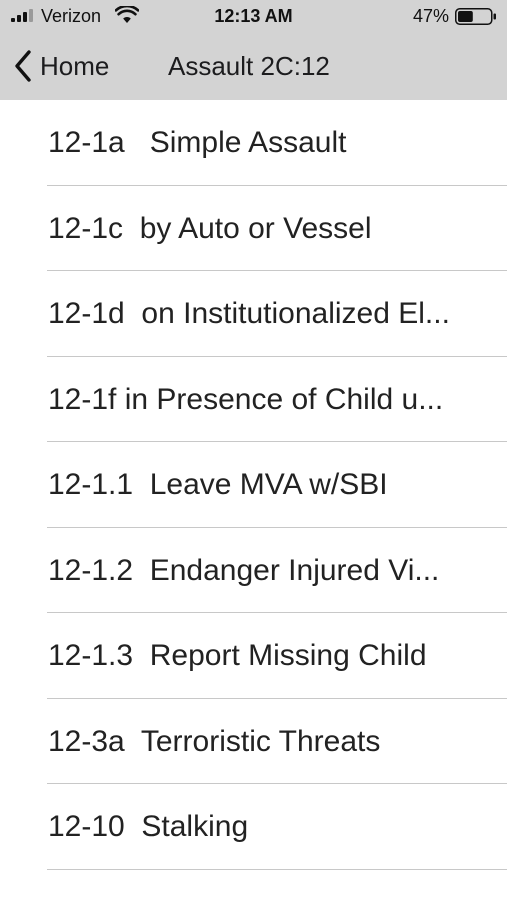 The width and height of the screenshot is (507, 900). I want to click on list-item-label: 12-10 Stalking, so click(148, 826).